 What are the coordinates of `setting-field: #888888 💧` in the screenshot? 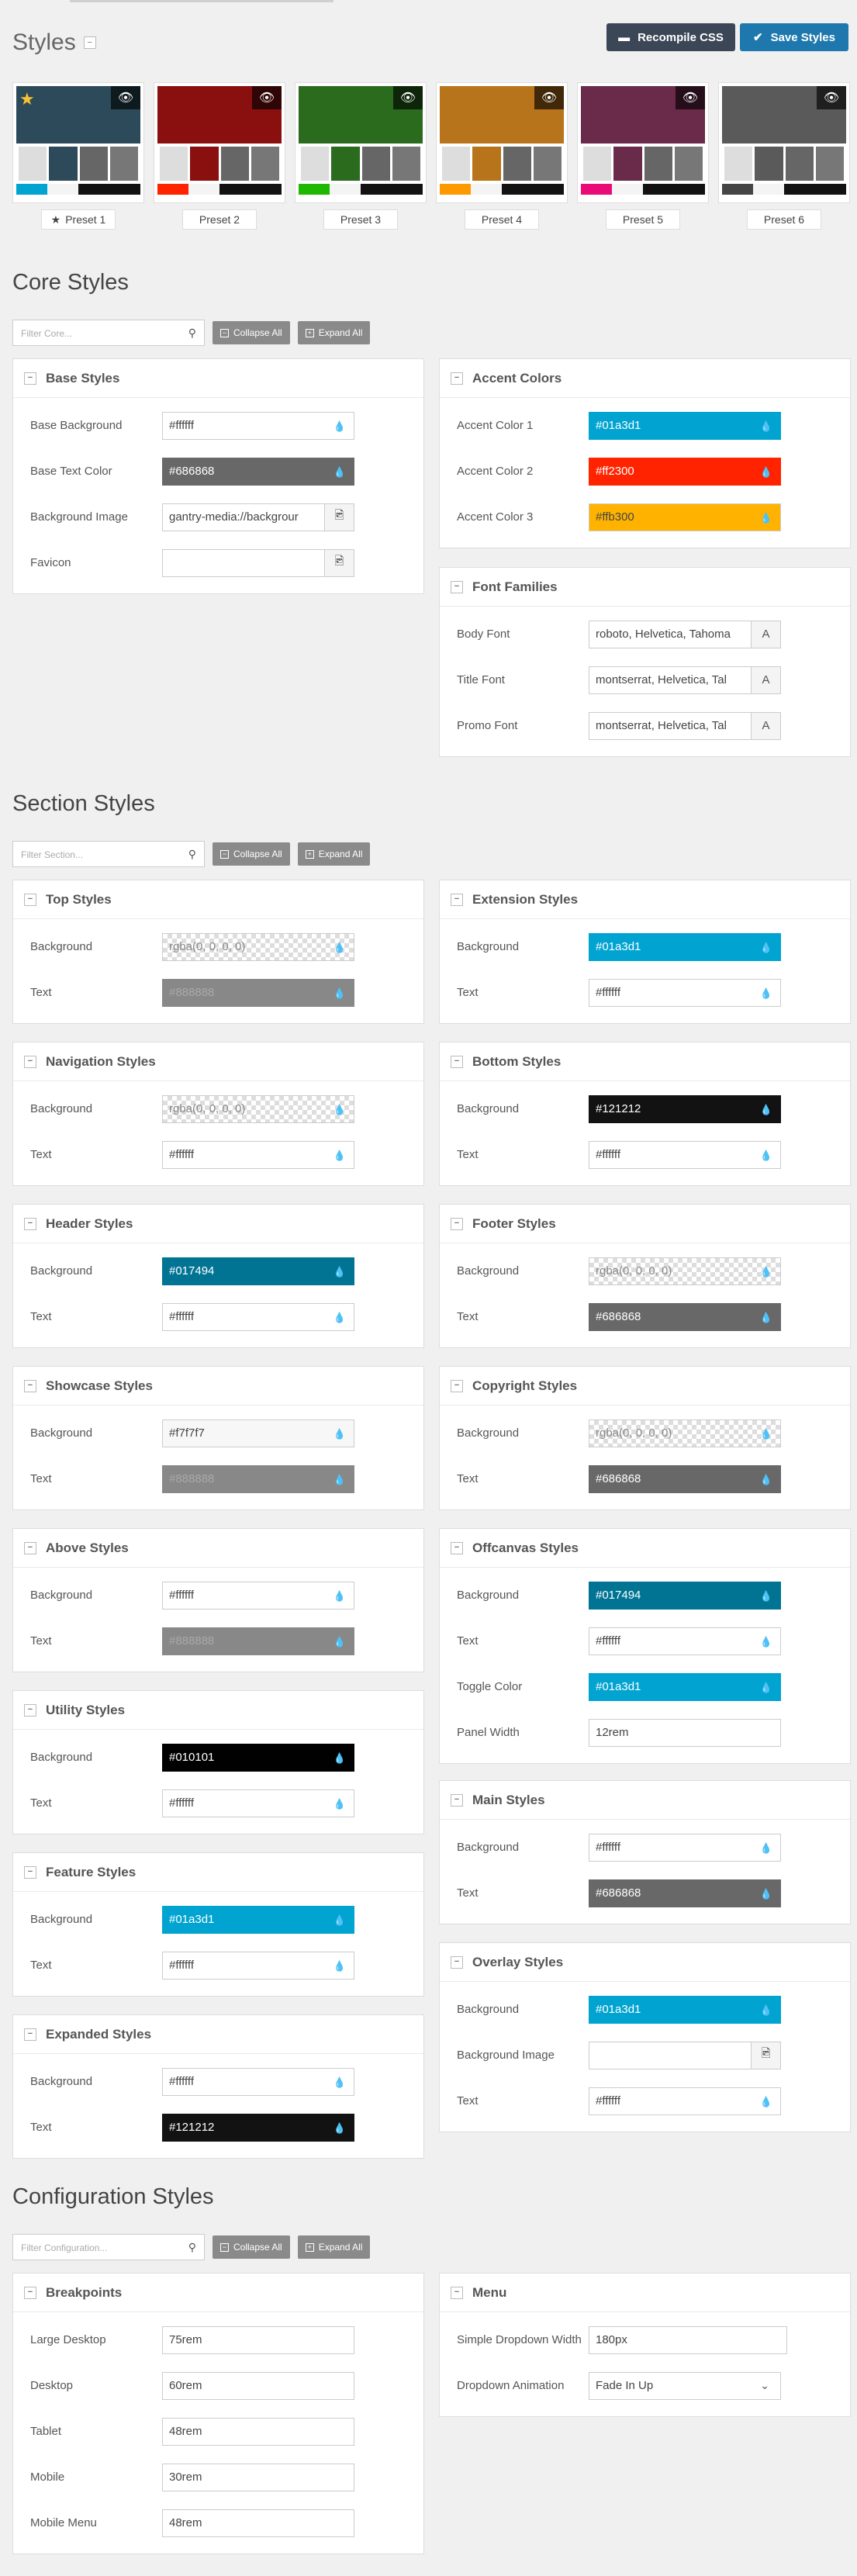 It's located at (258, 992).